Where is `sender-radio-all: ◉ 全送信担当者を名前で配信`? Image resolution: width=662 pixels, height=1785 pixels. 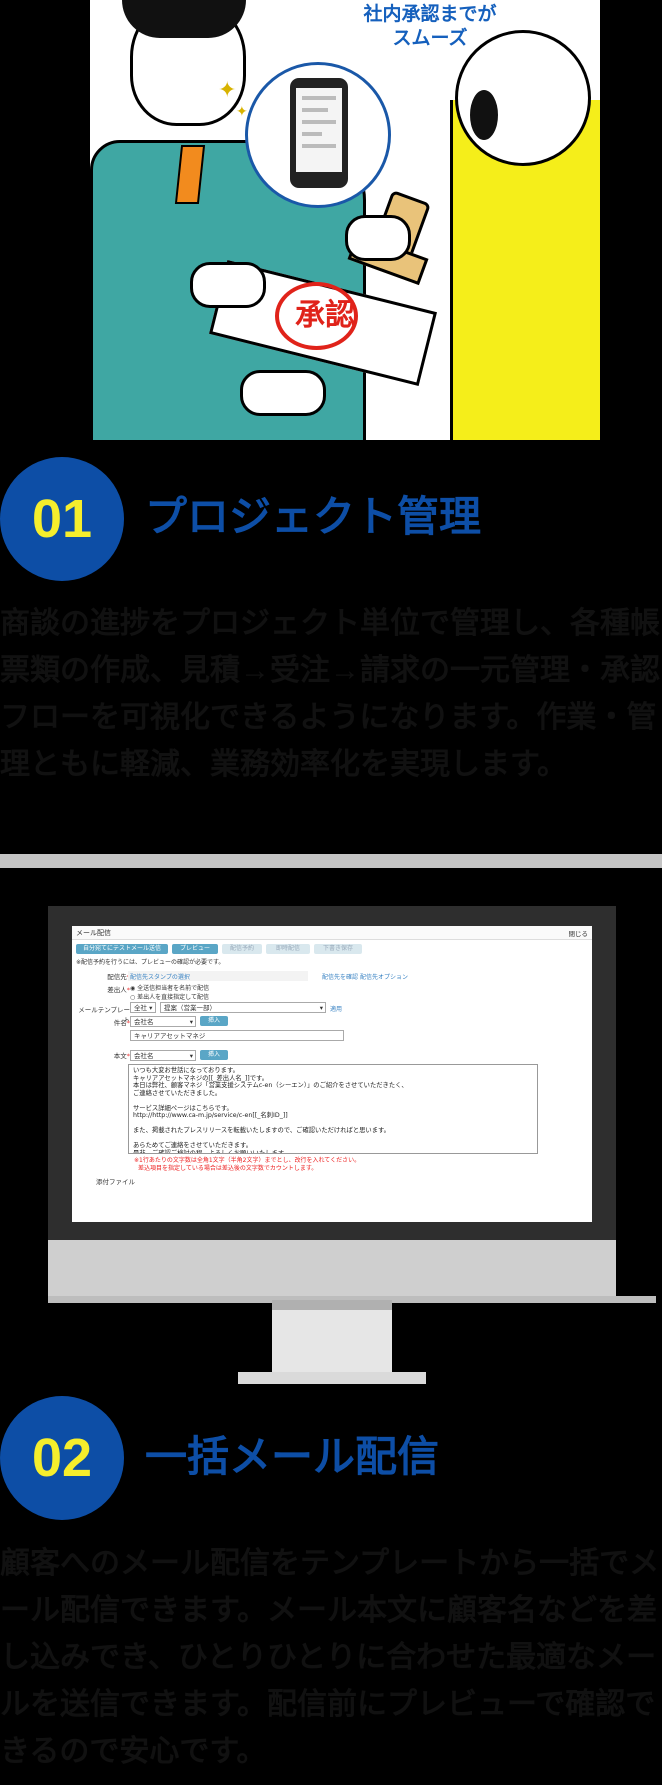 sender-radio-all: ◉ 全送信担当者を名前で配信 is located at coordinates (169, 987).